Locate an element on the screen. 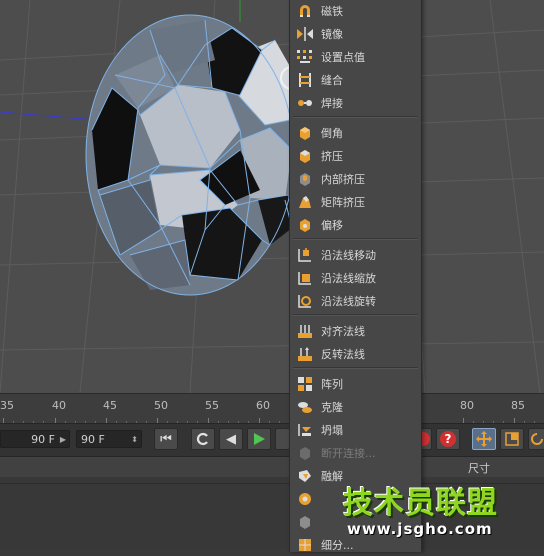 This screenshot has width=544, height=556. melt-icon is located at coordinates (305, 476).